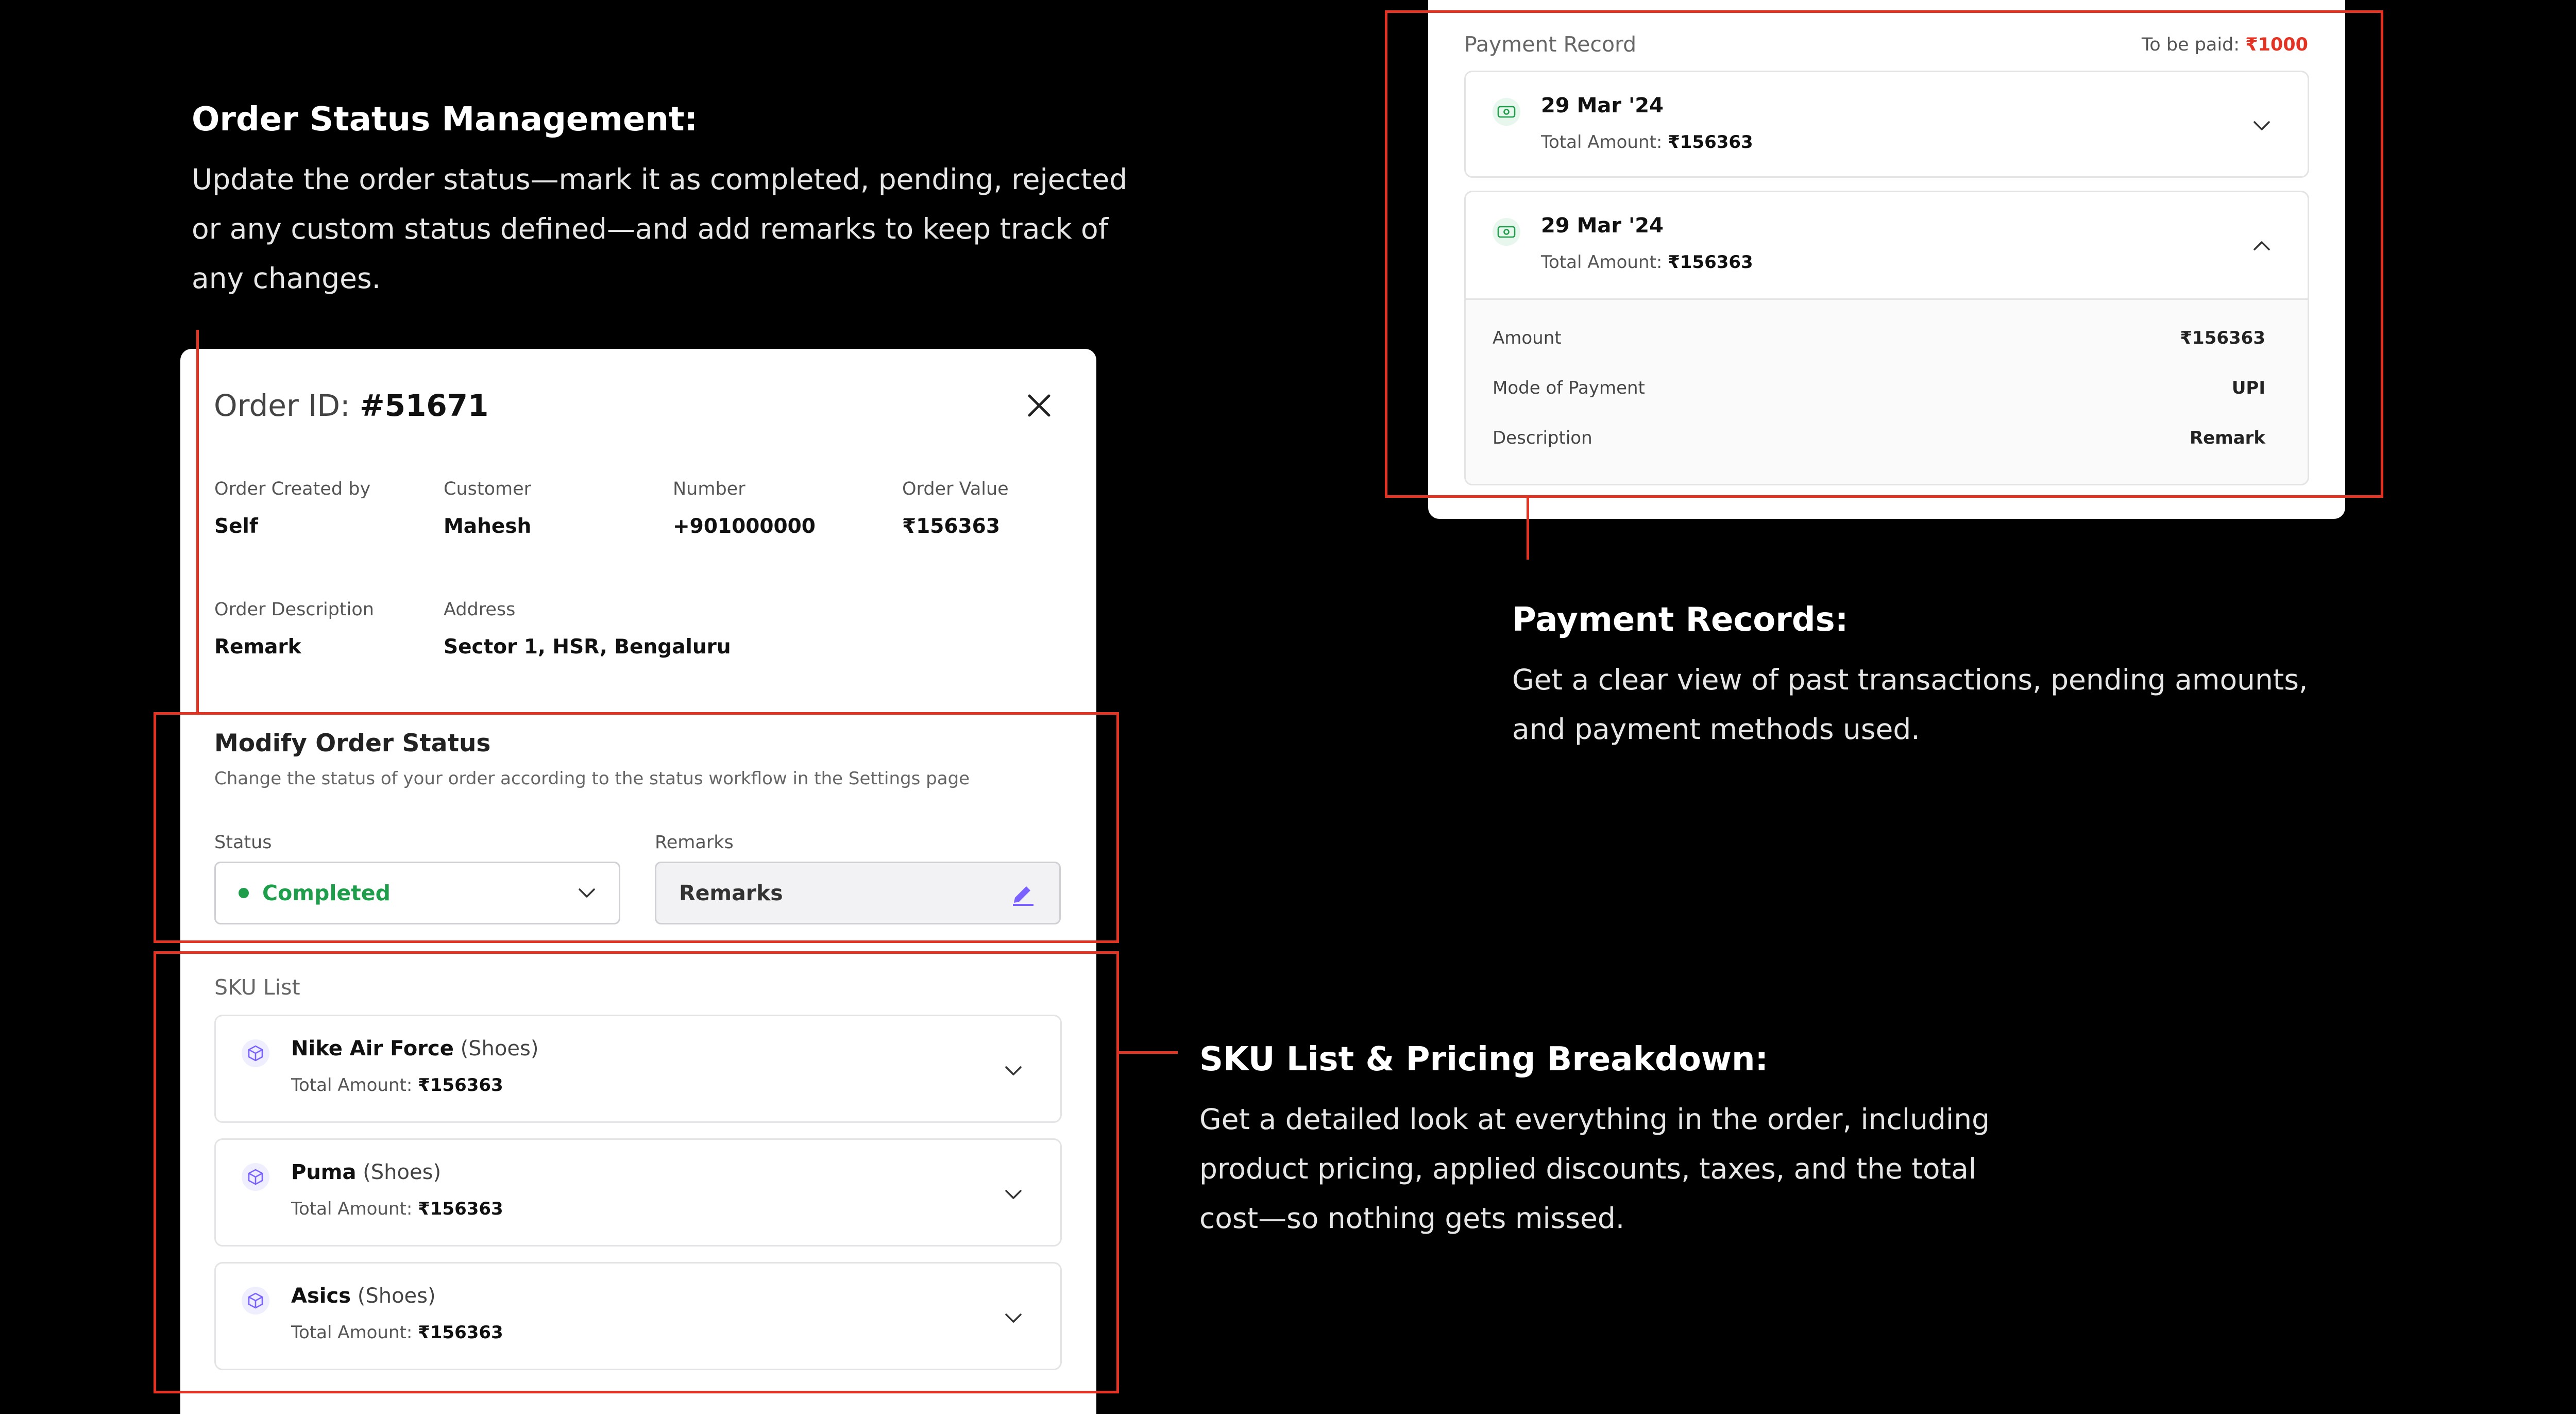 This screenshot has width=2576, height=1414. What do you see at coordinates (951, 526) in the screenshot?
I see `field-value: ₹156363` at bounding box center [951, 526].